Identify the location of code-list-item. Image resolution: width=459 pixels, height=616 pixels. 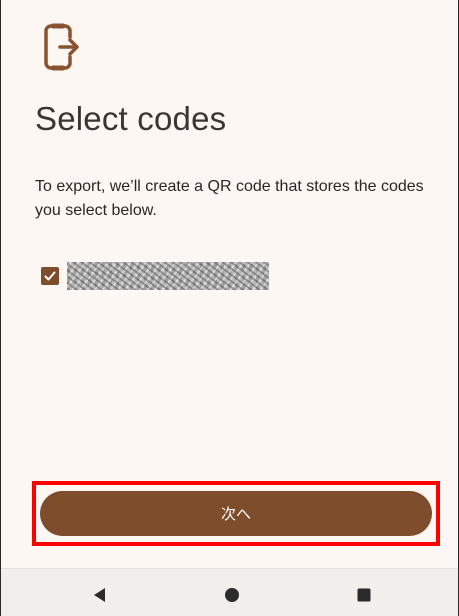
(155, 276).